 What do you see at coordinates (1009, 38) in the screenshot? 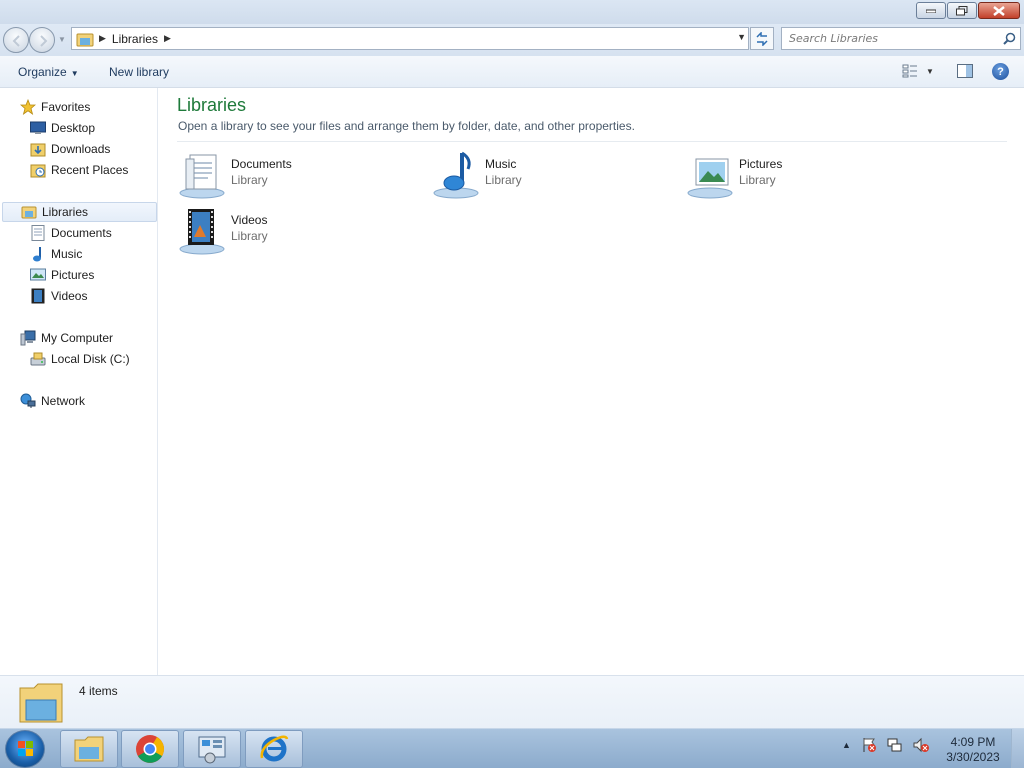
I see `search-icon` at bounding box center [1009, 38].